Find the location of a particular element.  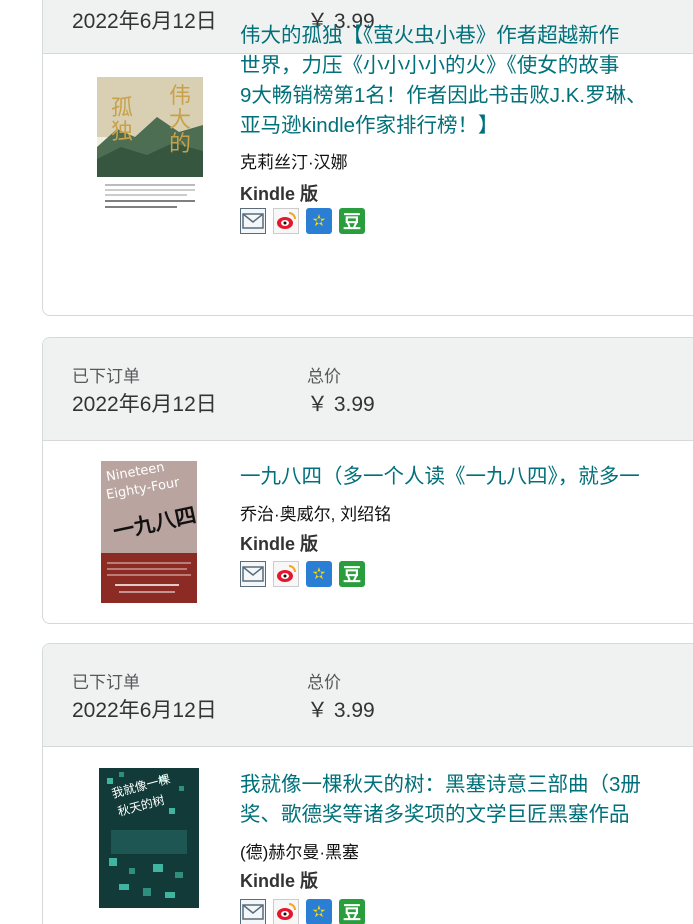

book-author: (德)赫尔曼·黑塞 is located at coordinates (299, 852).